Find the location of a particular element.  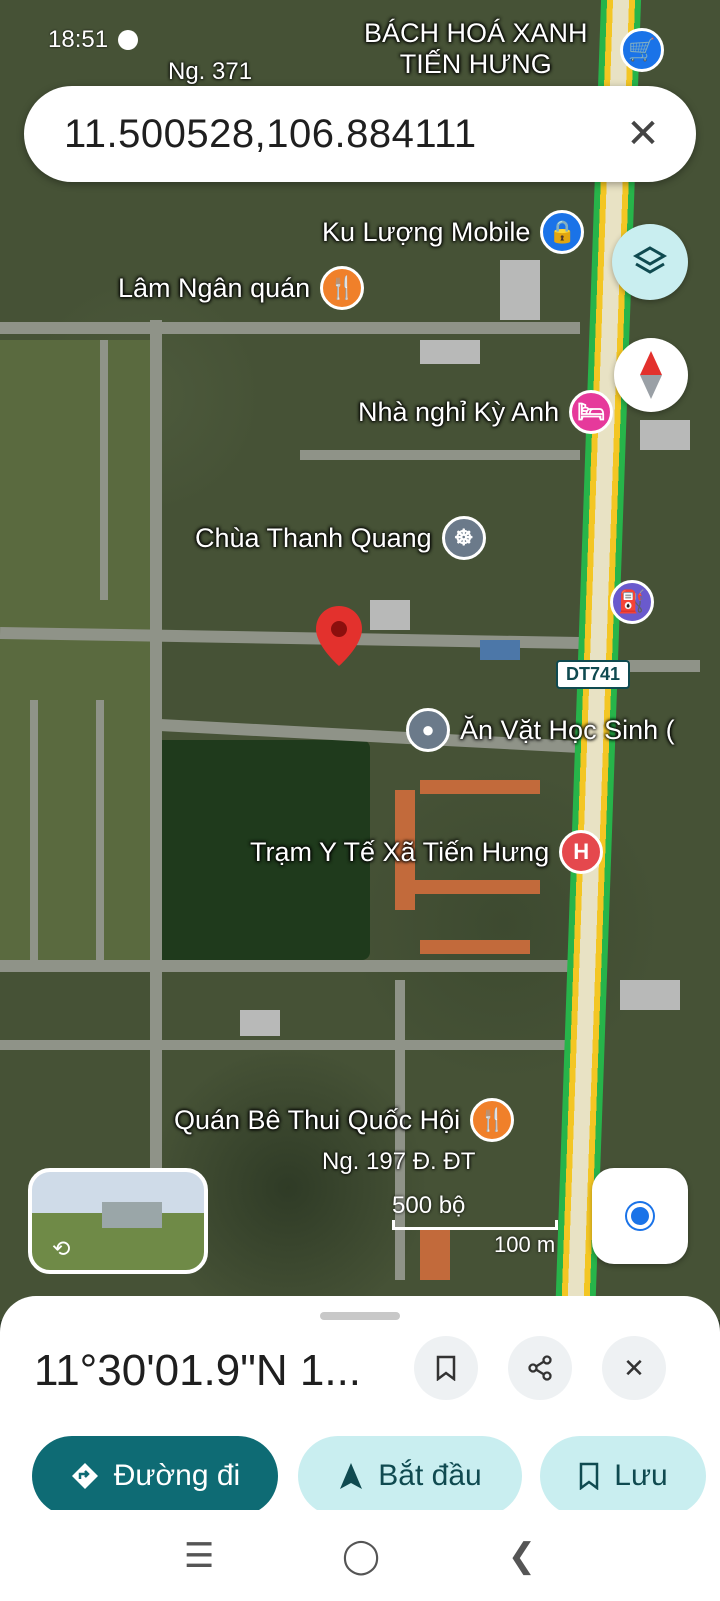

save-button: Lưu is located at coordinates (623, 1476).